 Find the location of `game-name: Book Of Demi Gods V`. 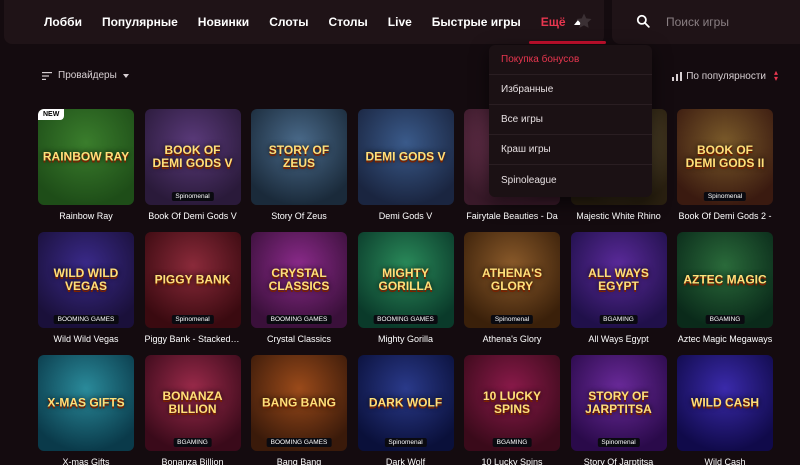

game-name: Book Of Demi Gods V is located at coordinates (192, 216).